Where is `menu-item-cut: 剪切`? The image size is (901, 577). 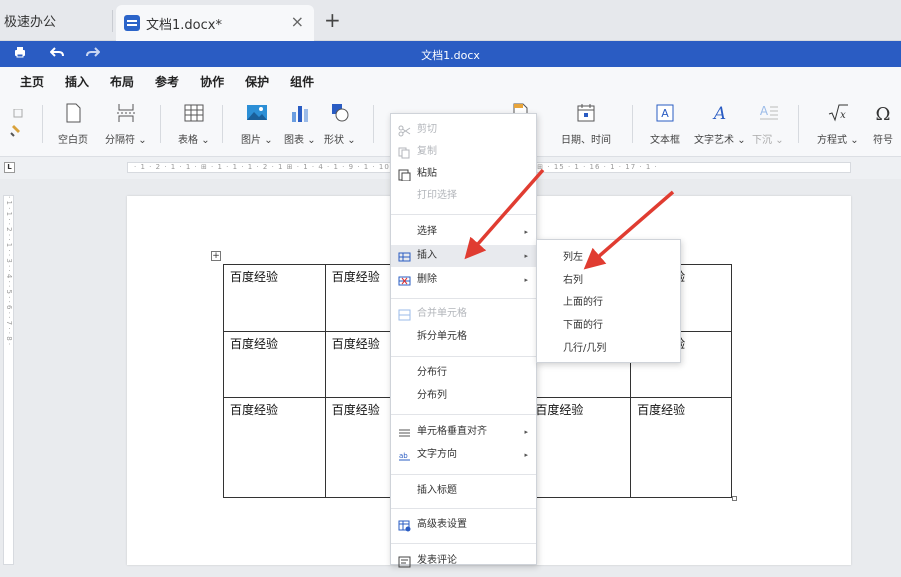 menu-item-cut: 剪切 is located at coordinates (463, 130).